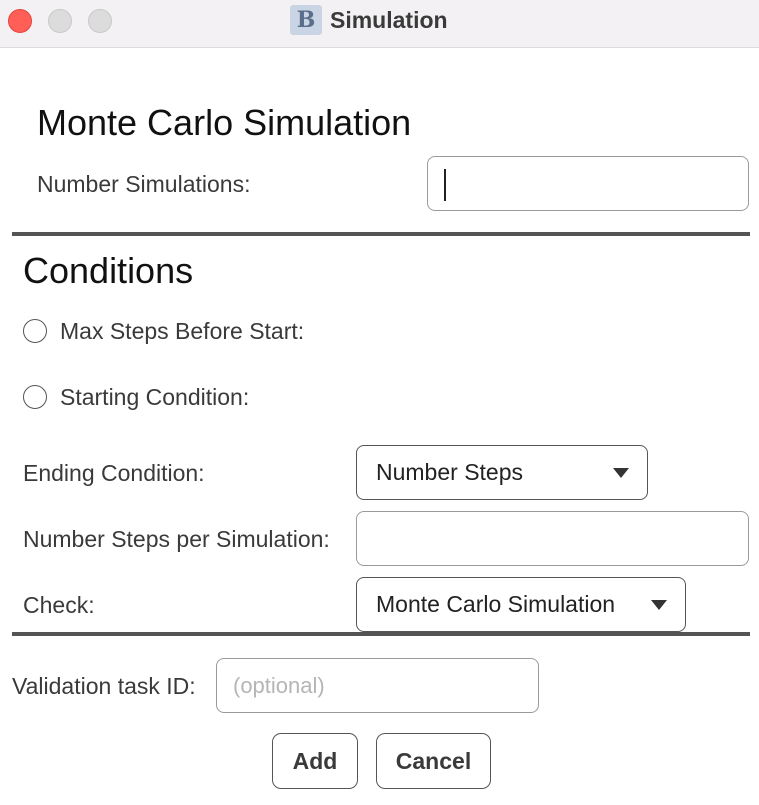 The image size is (759, 805). Describe the element at coordinates (588, 183) in the screenshot. I see `number-simulations-input` at that location.